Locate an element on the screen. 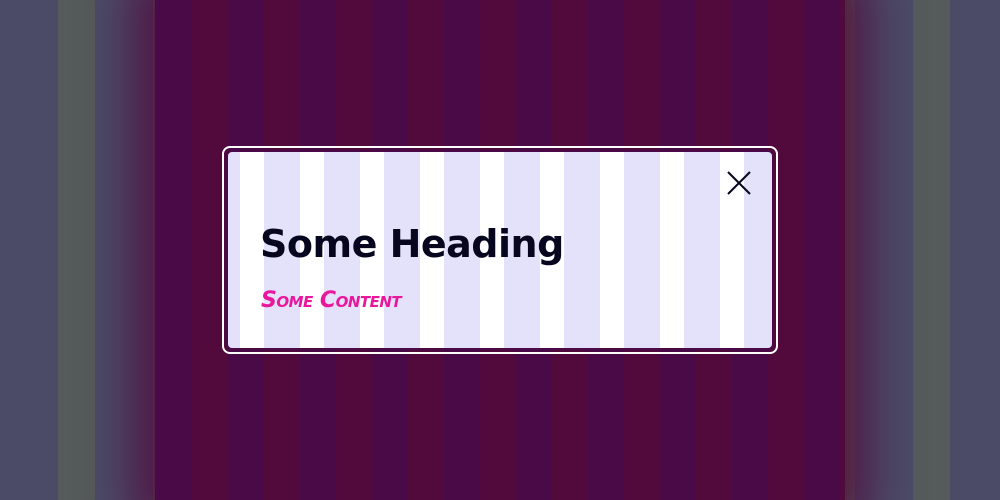 The width and height of the screenshot is (1000, 500). close-icon is located at coordinates (739, 183).